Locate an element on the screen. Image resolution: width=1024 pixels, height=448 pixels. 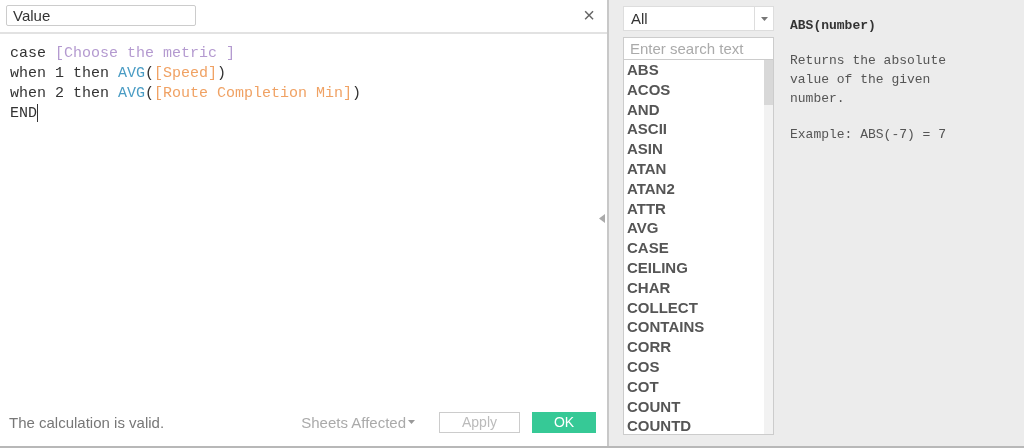
code-token: [Speed] is located at coordinates (186, 74).